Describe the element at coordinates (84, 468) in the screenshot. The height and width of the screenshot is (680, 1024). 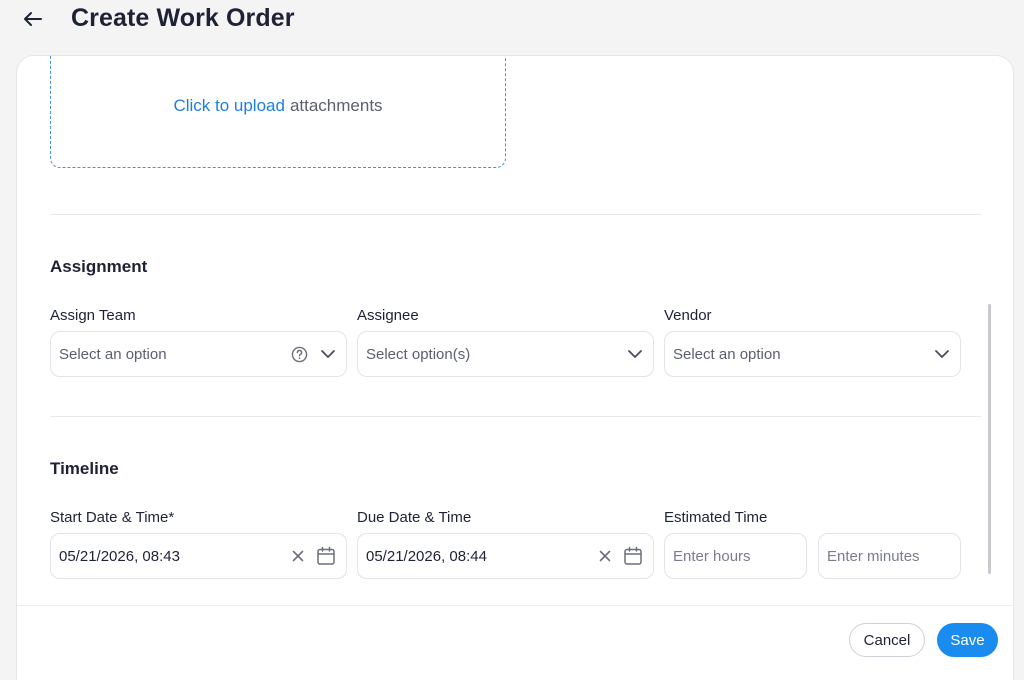
I see `timeline-section-title: Timeline` at that location.